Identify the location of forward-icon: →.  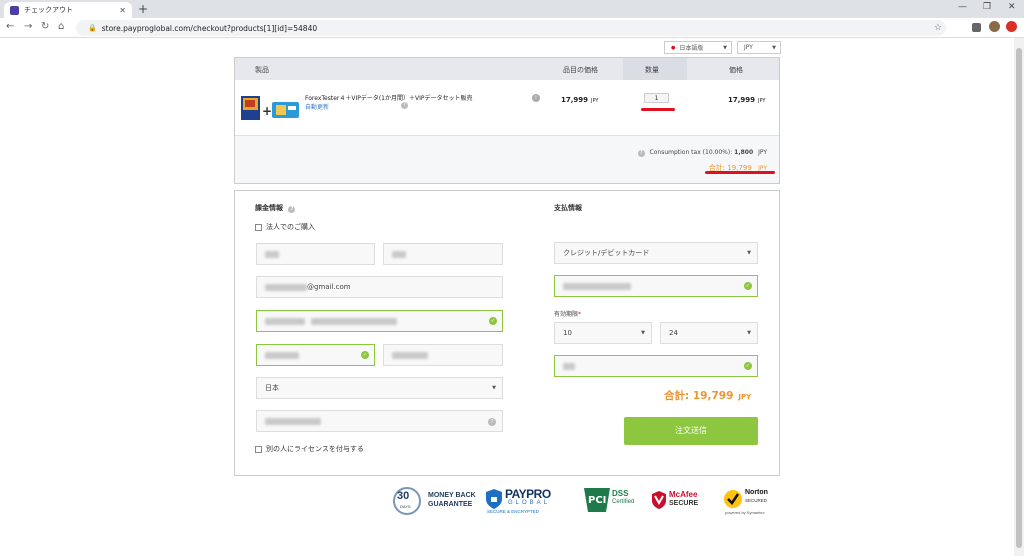
(28, 26).